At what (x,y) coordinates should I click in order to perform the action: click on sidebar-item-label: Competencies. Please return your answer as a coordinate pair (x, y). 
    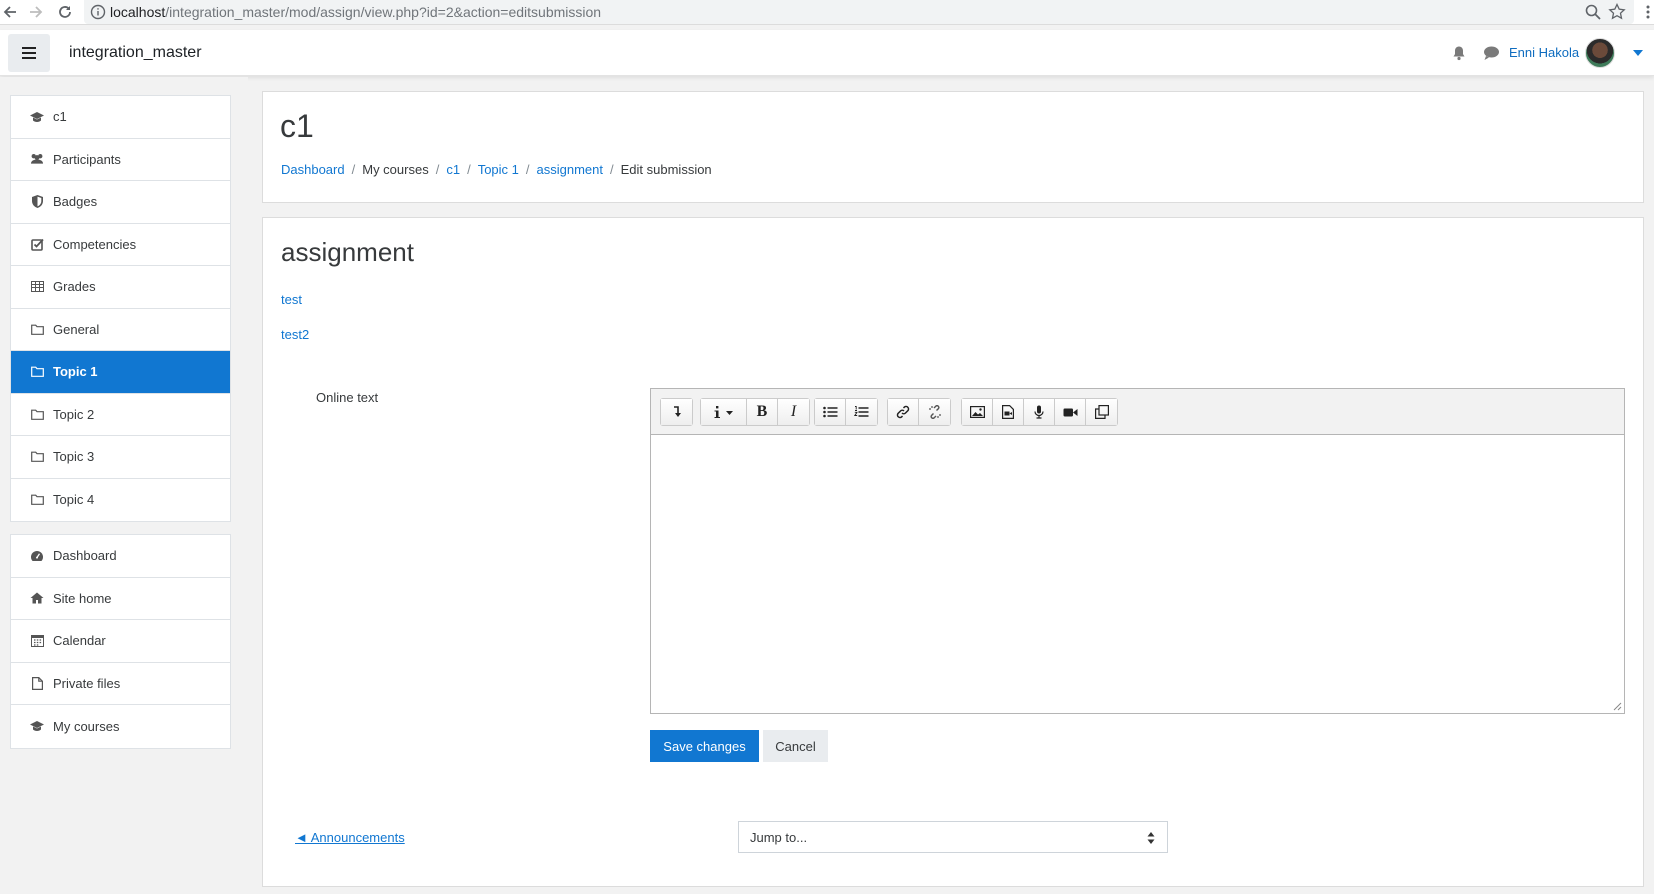
    Looking at the image, I should click on (95, 244).